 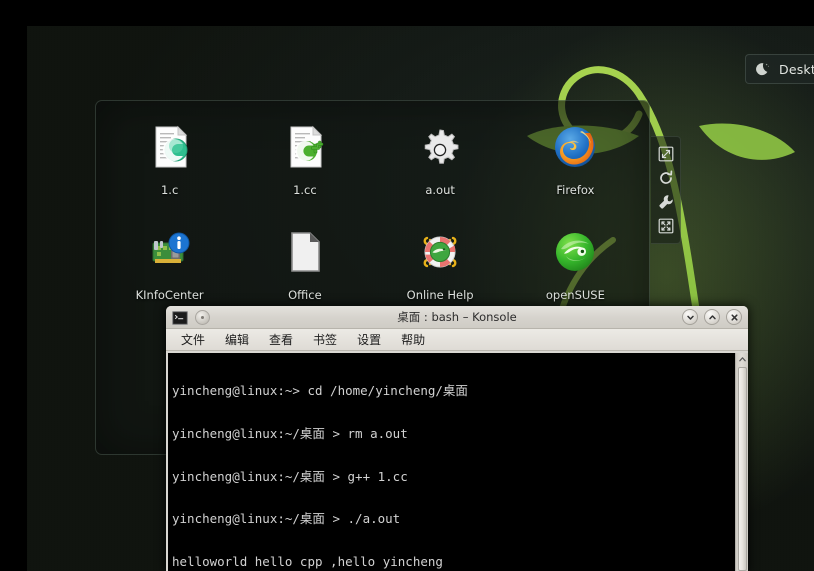 I want to click on desktop-icon-label: Online Help, so click(x=440, y=295).